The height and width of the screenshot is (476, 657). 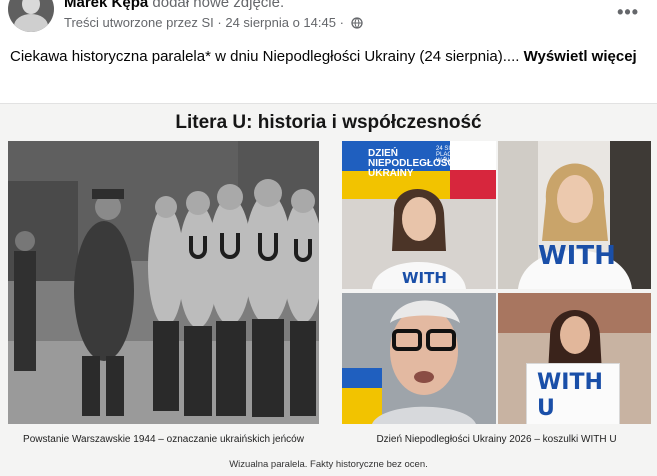 I want to click on with-u-sign: WITH U, so click(x=573, y=393).